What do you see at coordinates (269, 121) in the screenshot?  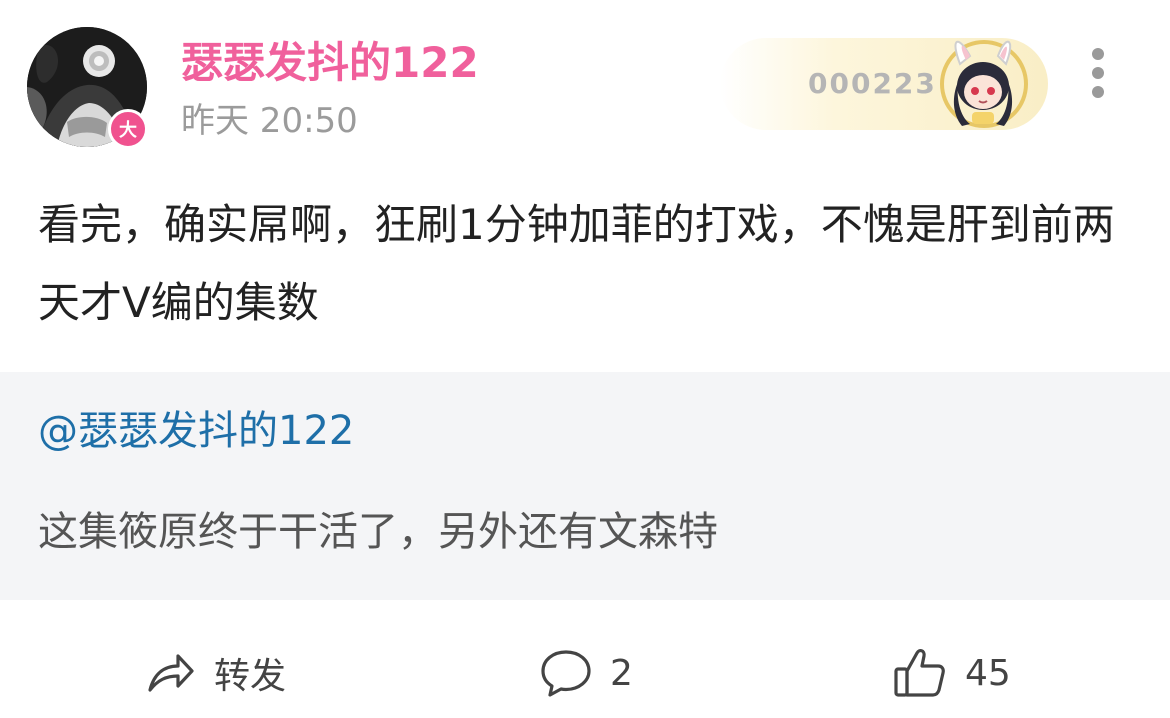 I see `post-time: 昨天 20:50` at bounding box center [269, 121].